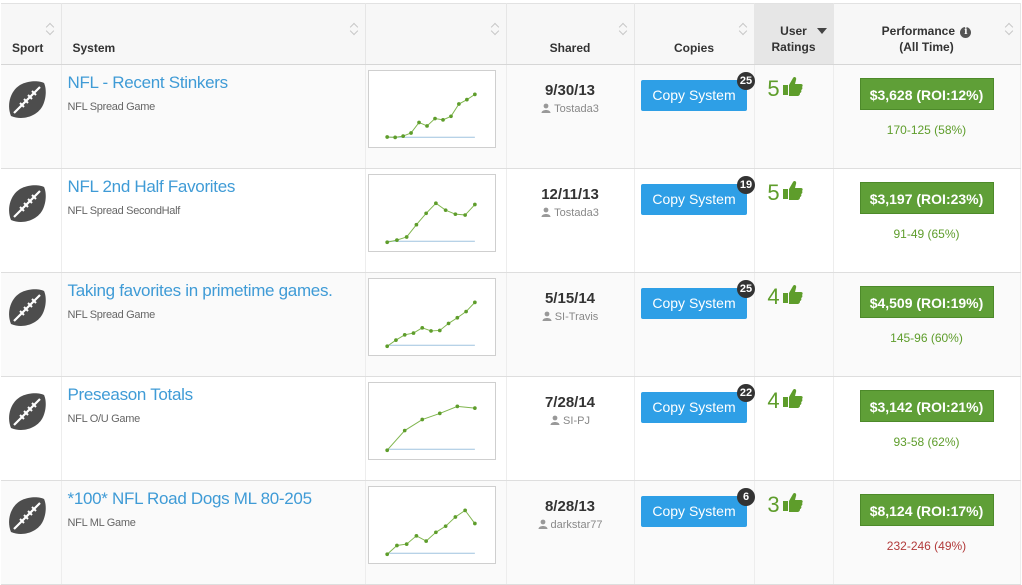 This screenshot has width=1022, height=585. I want to click on system-name-link: Preseason Totals, so click(216, 395).